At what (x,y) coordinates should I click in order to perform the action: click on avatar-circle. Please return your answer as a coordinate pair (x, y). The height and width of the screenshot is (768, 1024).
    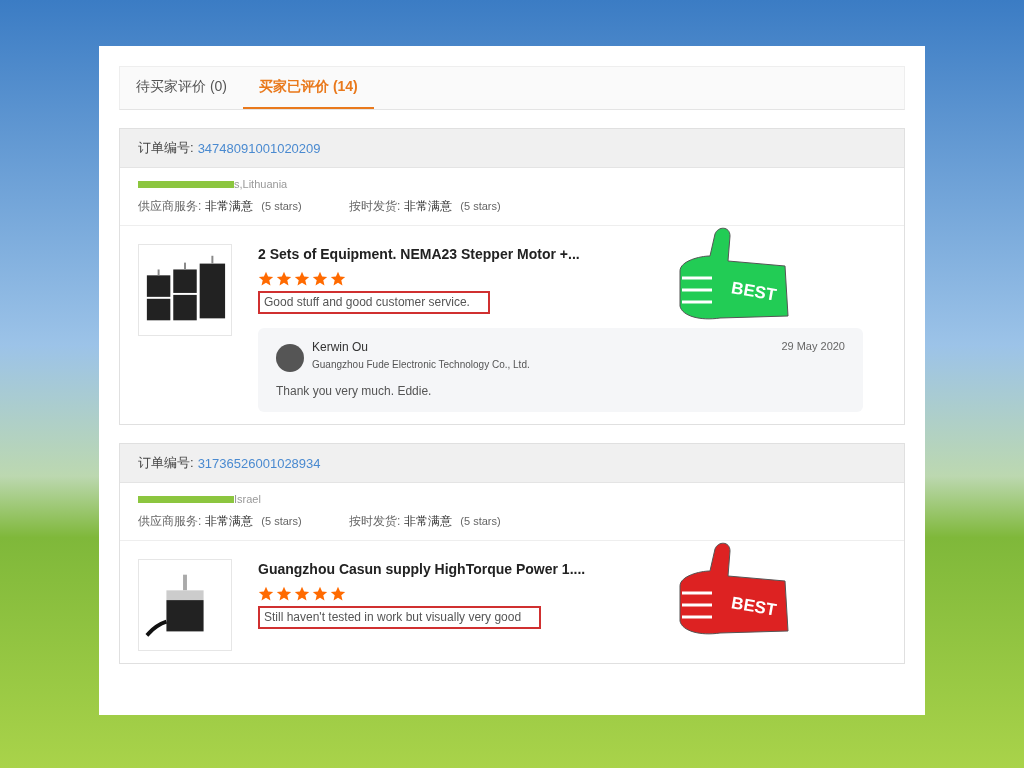
    Looking at the image, I should click on (290, 358).